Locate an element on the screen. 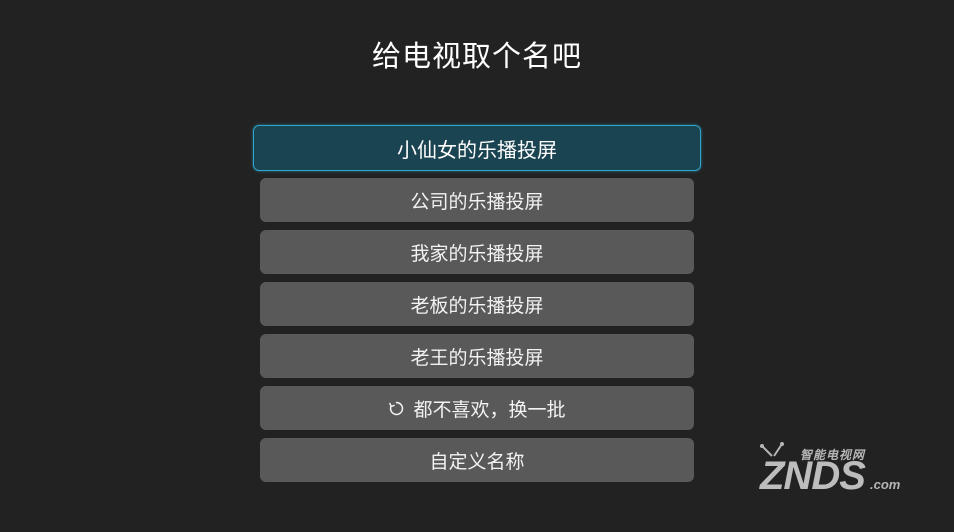 This screenshot has height=532, width=954. refresh-label: 都不喜欢，换一批 is located at coordinates (489, 409).